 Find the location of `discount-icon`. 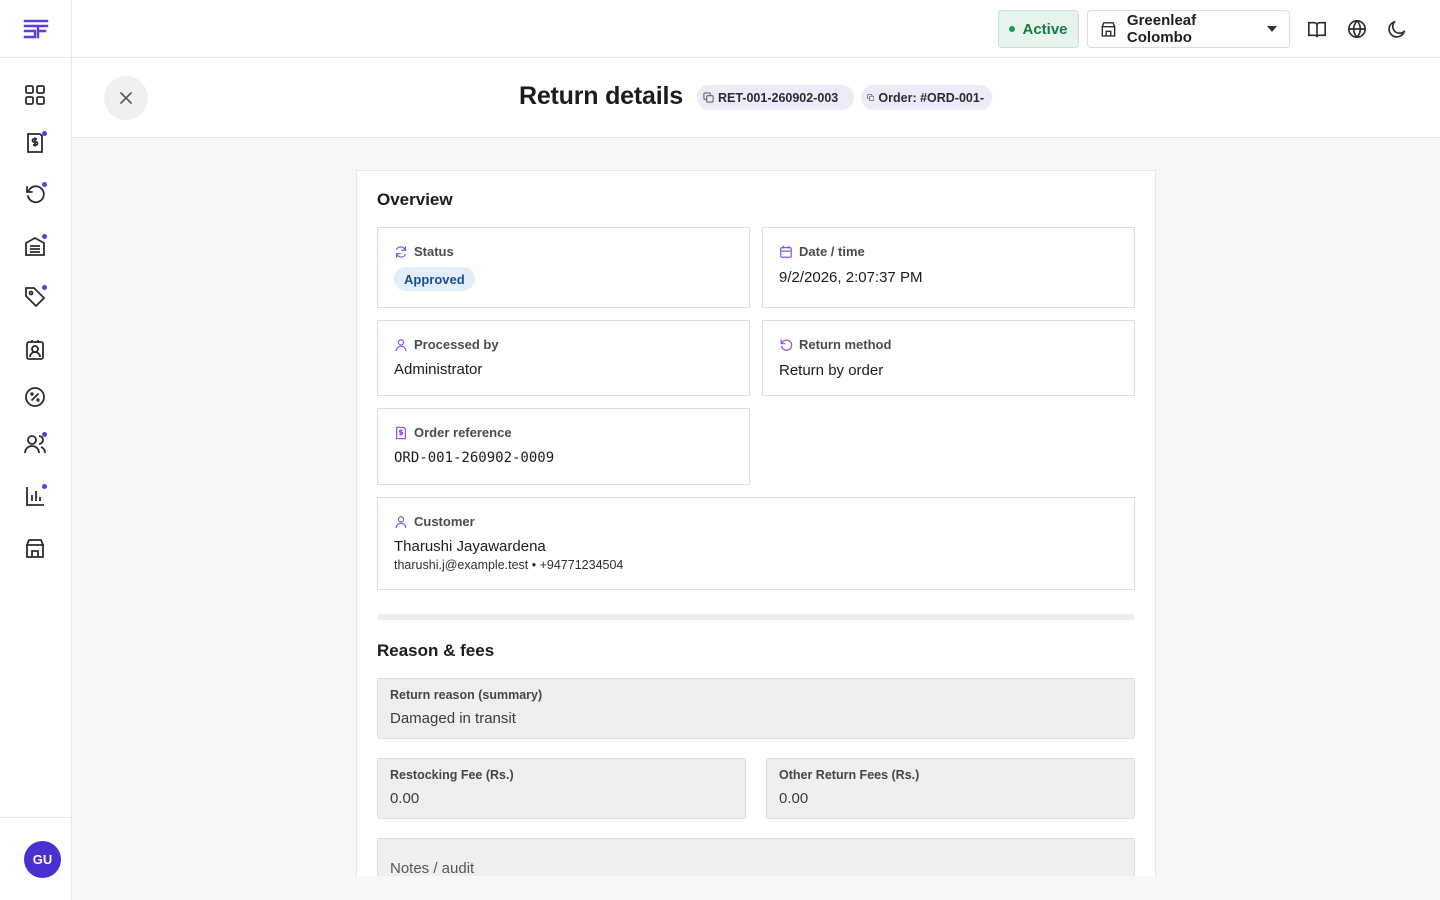

discount-icon is located at coordinates (35, 397).